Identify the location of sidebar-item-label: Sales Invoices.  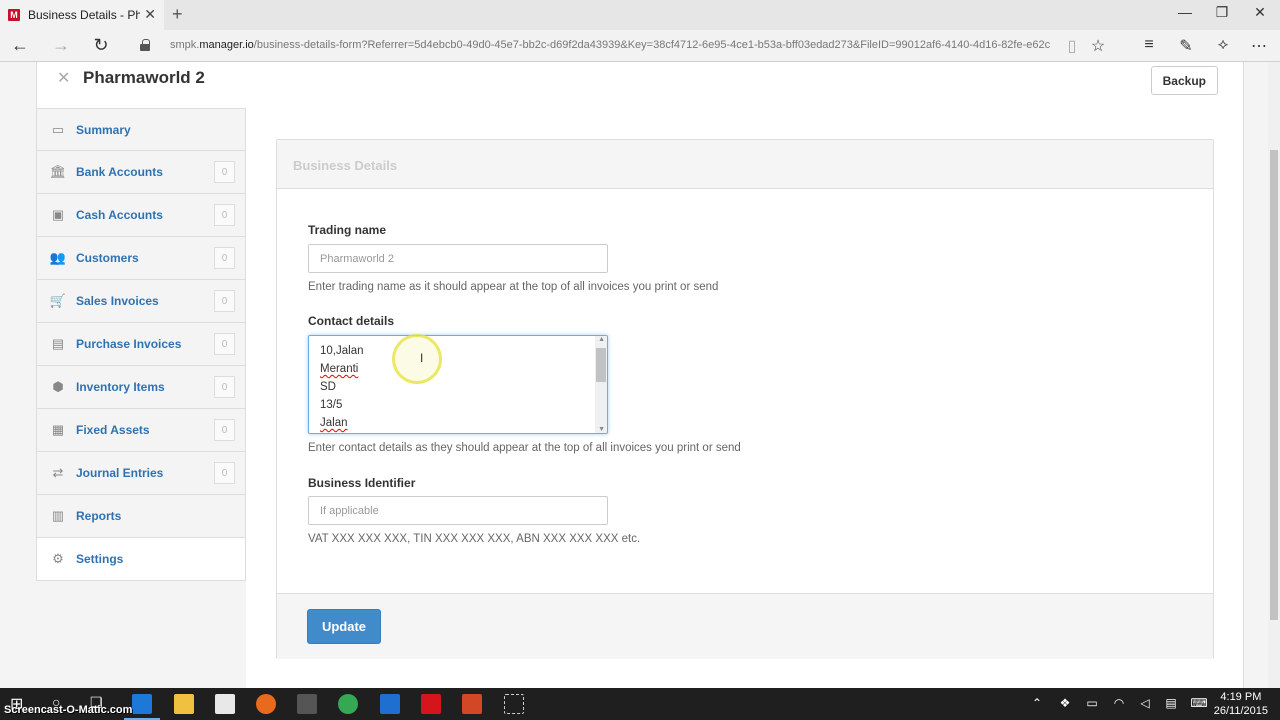
(117, 301).